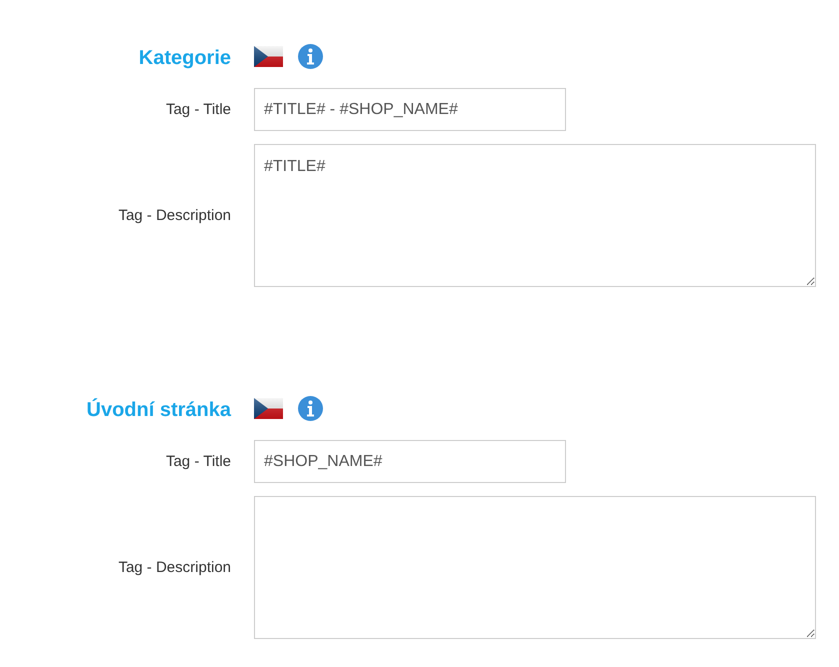  What do you see at coordinates (535, 567) in the screenshot?
I see `text-area-field` at bounding box center [535, 567].